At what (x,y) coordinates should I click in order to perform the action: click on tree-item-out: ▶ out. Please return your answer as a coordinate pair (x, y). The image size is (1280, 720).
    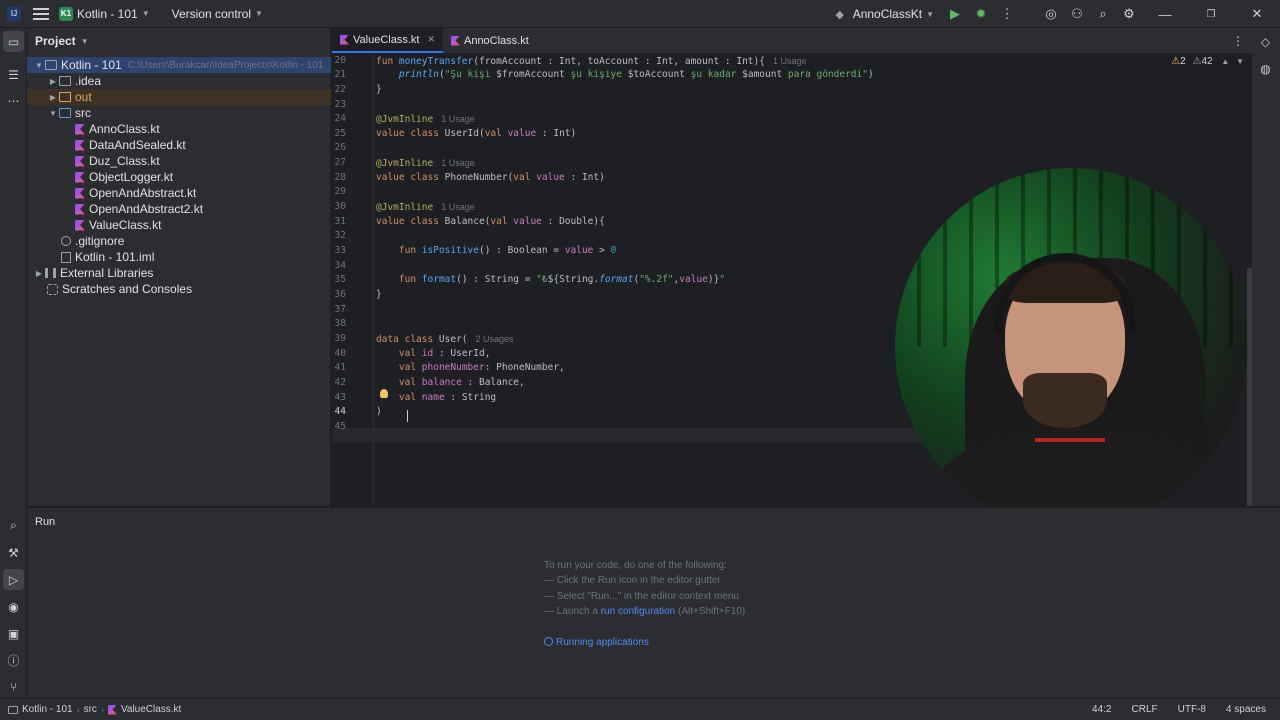
    Looking at the image, I should click on (179, 97).